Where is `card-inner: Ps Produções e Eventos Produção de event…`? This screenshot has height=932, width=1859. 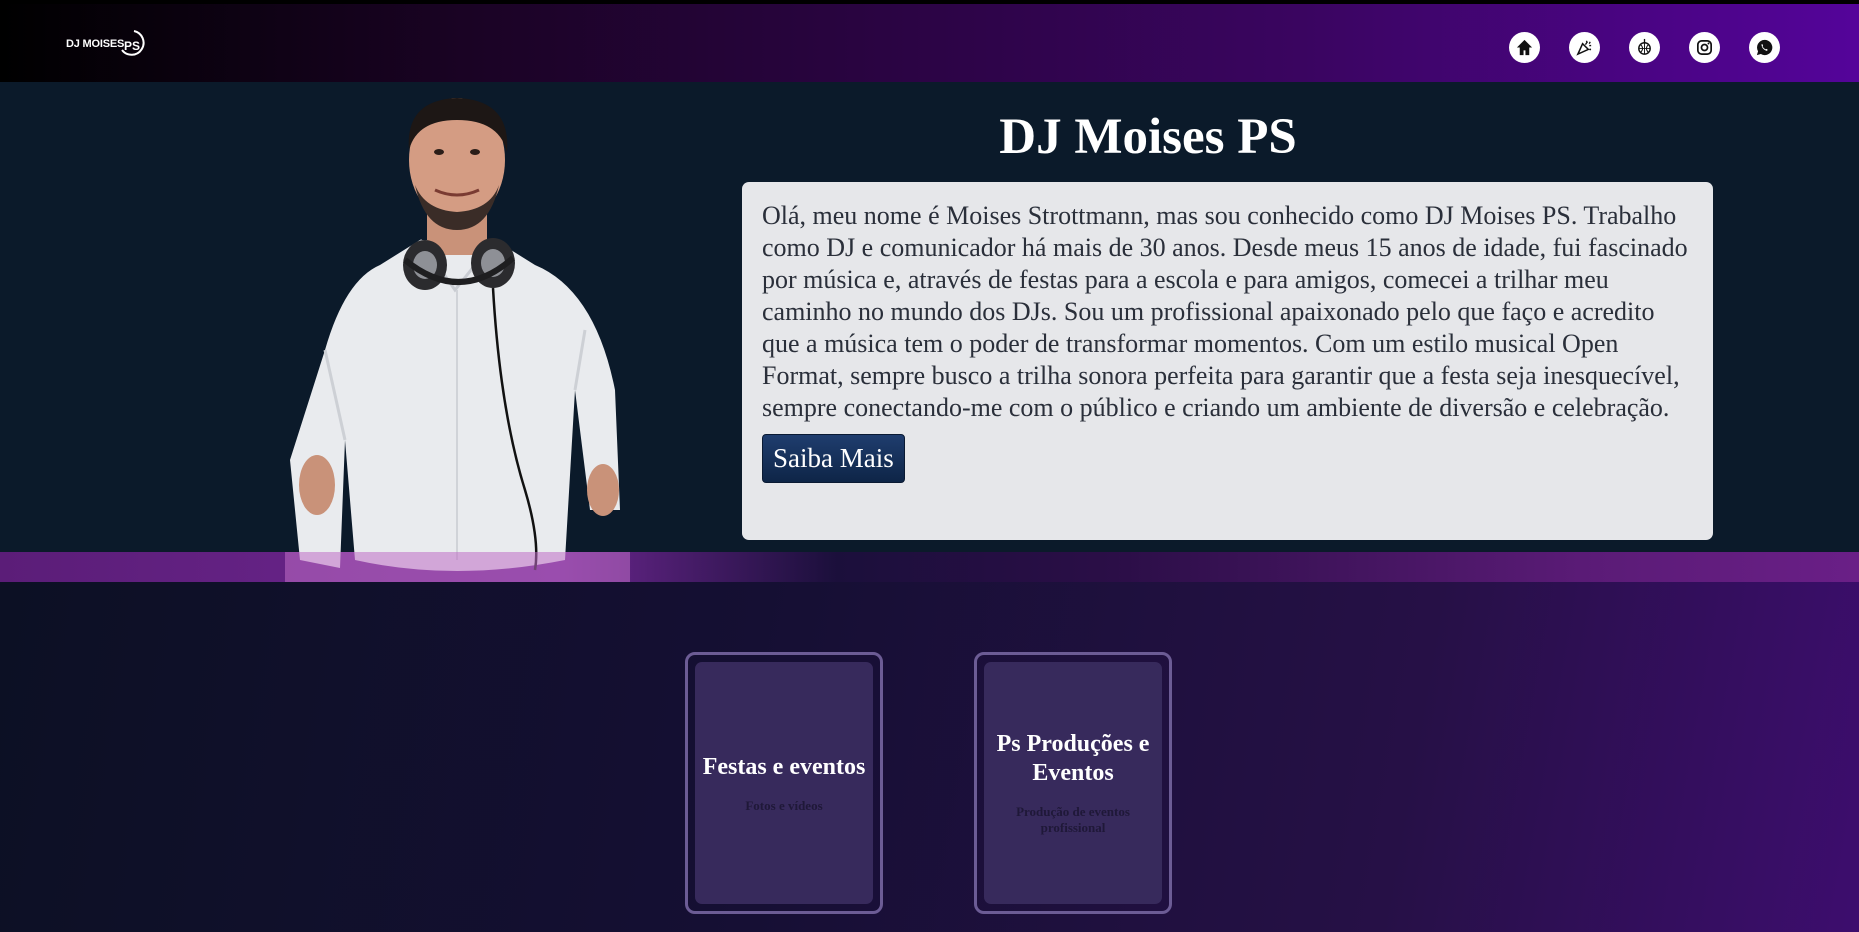
card-inner: Ps Produções e Eventos Produção de event… is located at coordinates (1073, 783).